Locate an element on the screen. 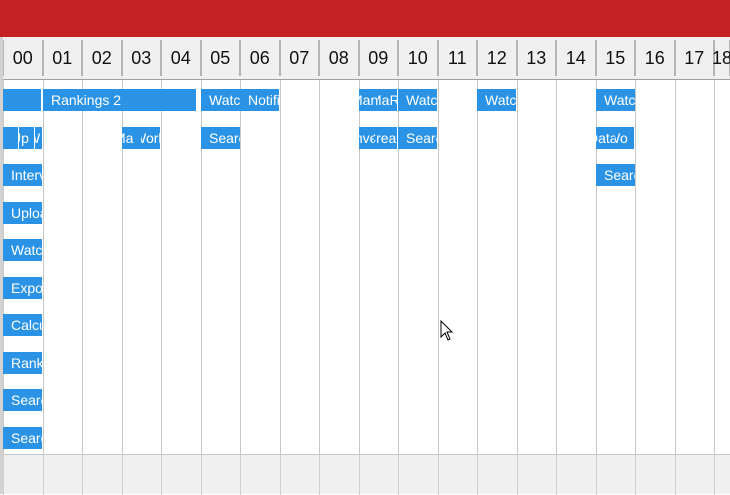 This screenshot has height=495, width=730. task-block: Calcu is located at coordinates (22, 325).